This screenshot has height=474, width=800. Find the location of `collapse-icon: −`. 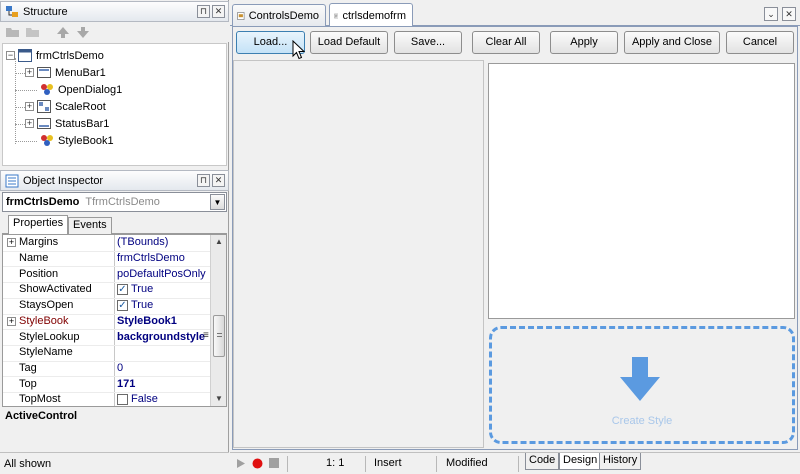

collapse-icon: − is located at coordinates (10, 55).